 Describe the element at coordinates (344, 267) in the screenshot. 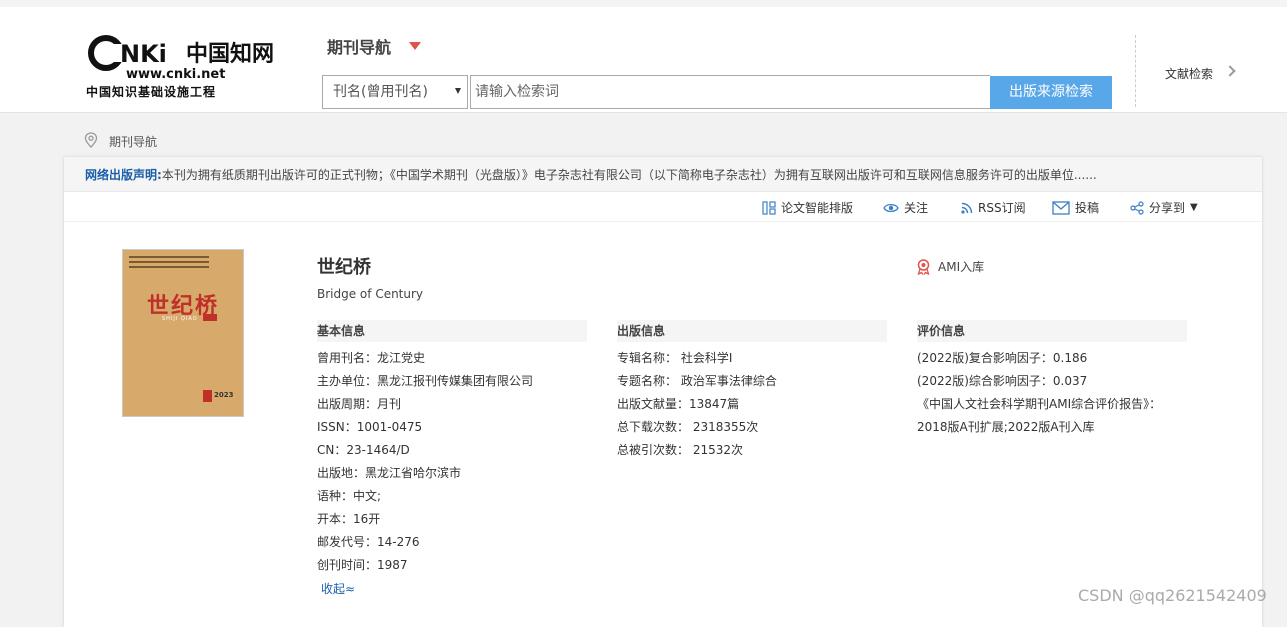

I see `journal-title: 世纪桥` at that location.